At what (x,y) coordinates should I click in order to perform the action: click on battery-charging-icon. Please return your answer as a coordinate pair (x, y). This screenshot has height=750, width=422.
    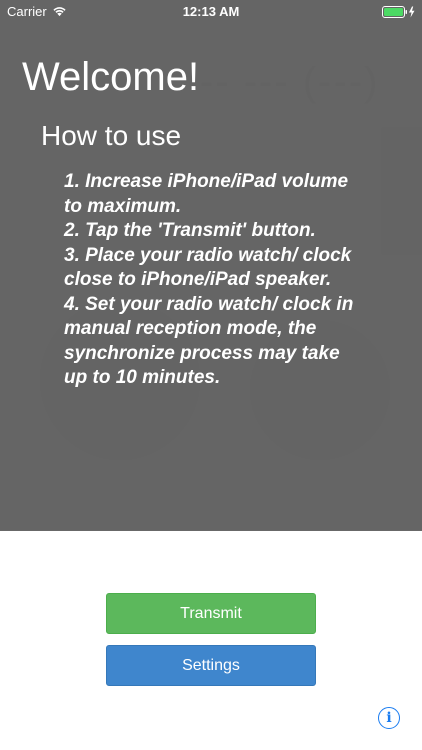
    Looking at the image, I should click on (398, 12).